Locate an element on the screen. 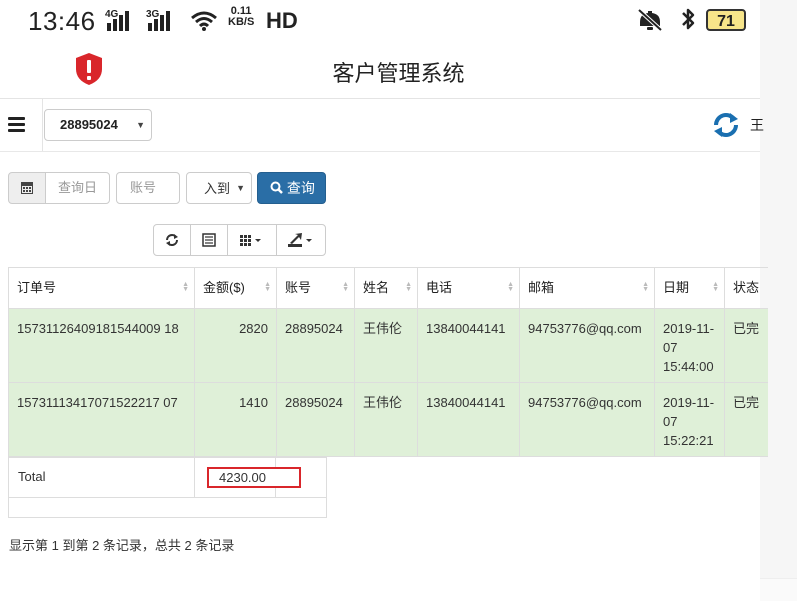 The width and height of the screenshot is (797, 601). cell-amount: 1410 is located at coordinates (235, 419).